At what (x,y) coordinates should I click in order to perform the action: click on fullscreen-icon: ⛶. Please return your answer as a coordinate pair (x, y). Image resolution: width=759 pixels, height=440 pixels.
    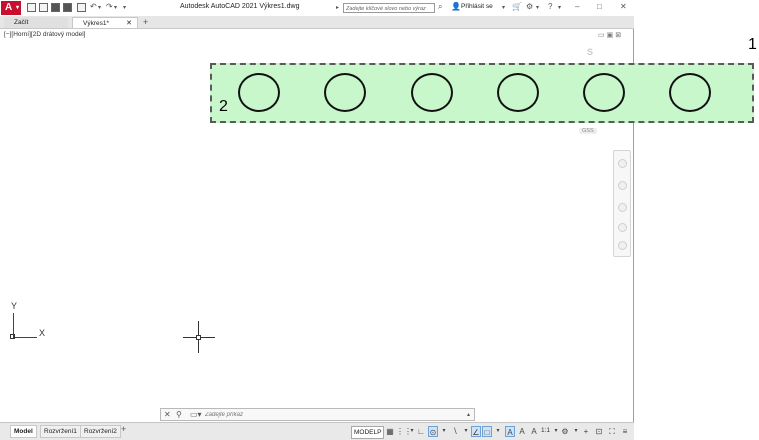
    Looking at the image, I should click on (612, 431).